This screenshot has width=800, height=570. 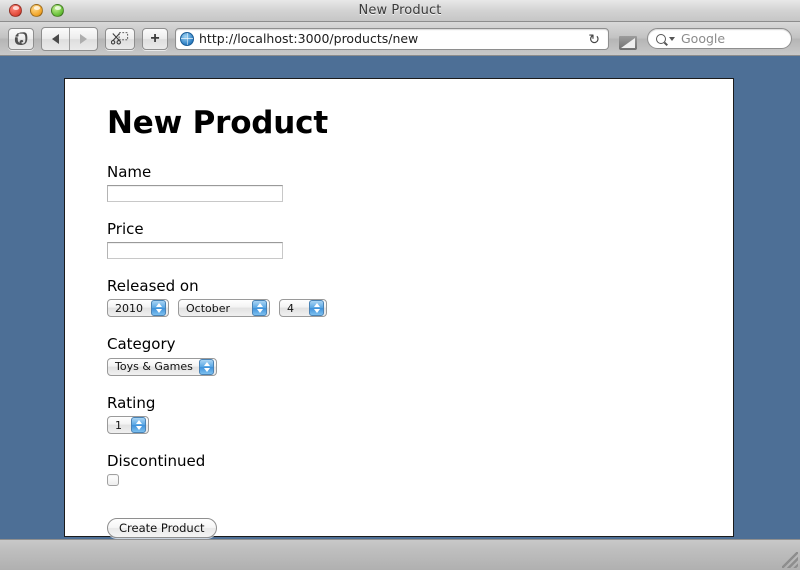 I want to click on add-tab-button: +, so click(x=155, y=38).